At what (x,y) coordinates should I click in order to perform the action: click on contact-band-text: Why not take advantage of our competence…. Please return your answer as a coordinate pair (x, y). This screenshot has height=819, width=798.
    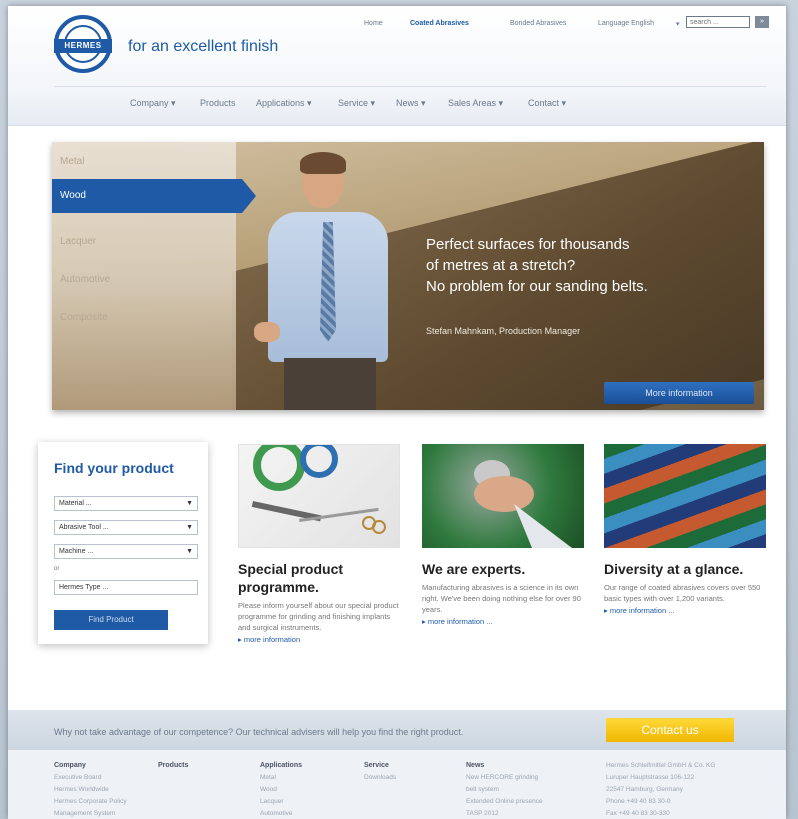
    Looking at the image, I should click on (259, 732).